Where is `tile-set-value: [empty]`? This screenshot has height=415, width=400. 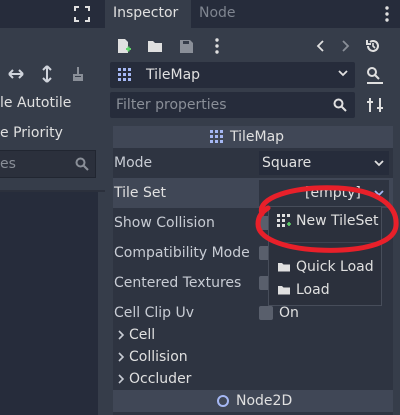
tile-set-value: [empty] is located at coordinates (333, 193).